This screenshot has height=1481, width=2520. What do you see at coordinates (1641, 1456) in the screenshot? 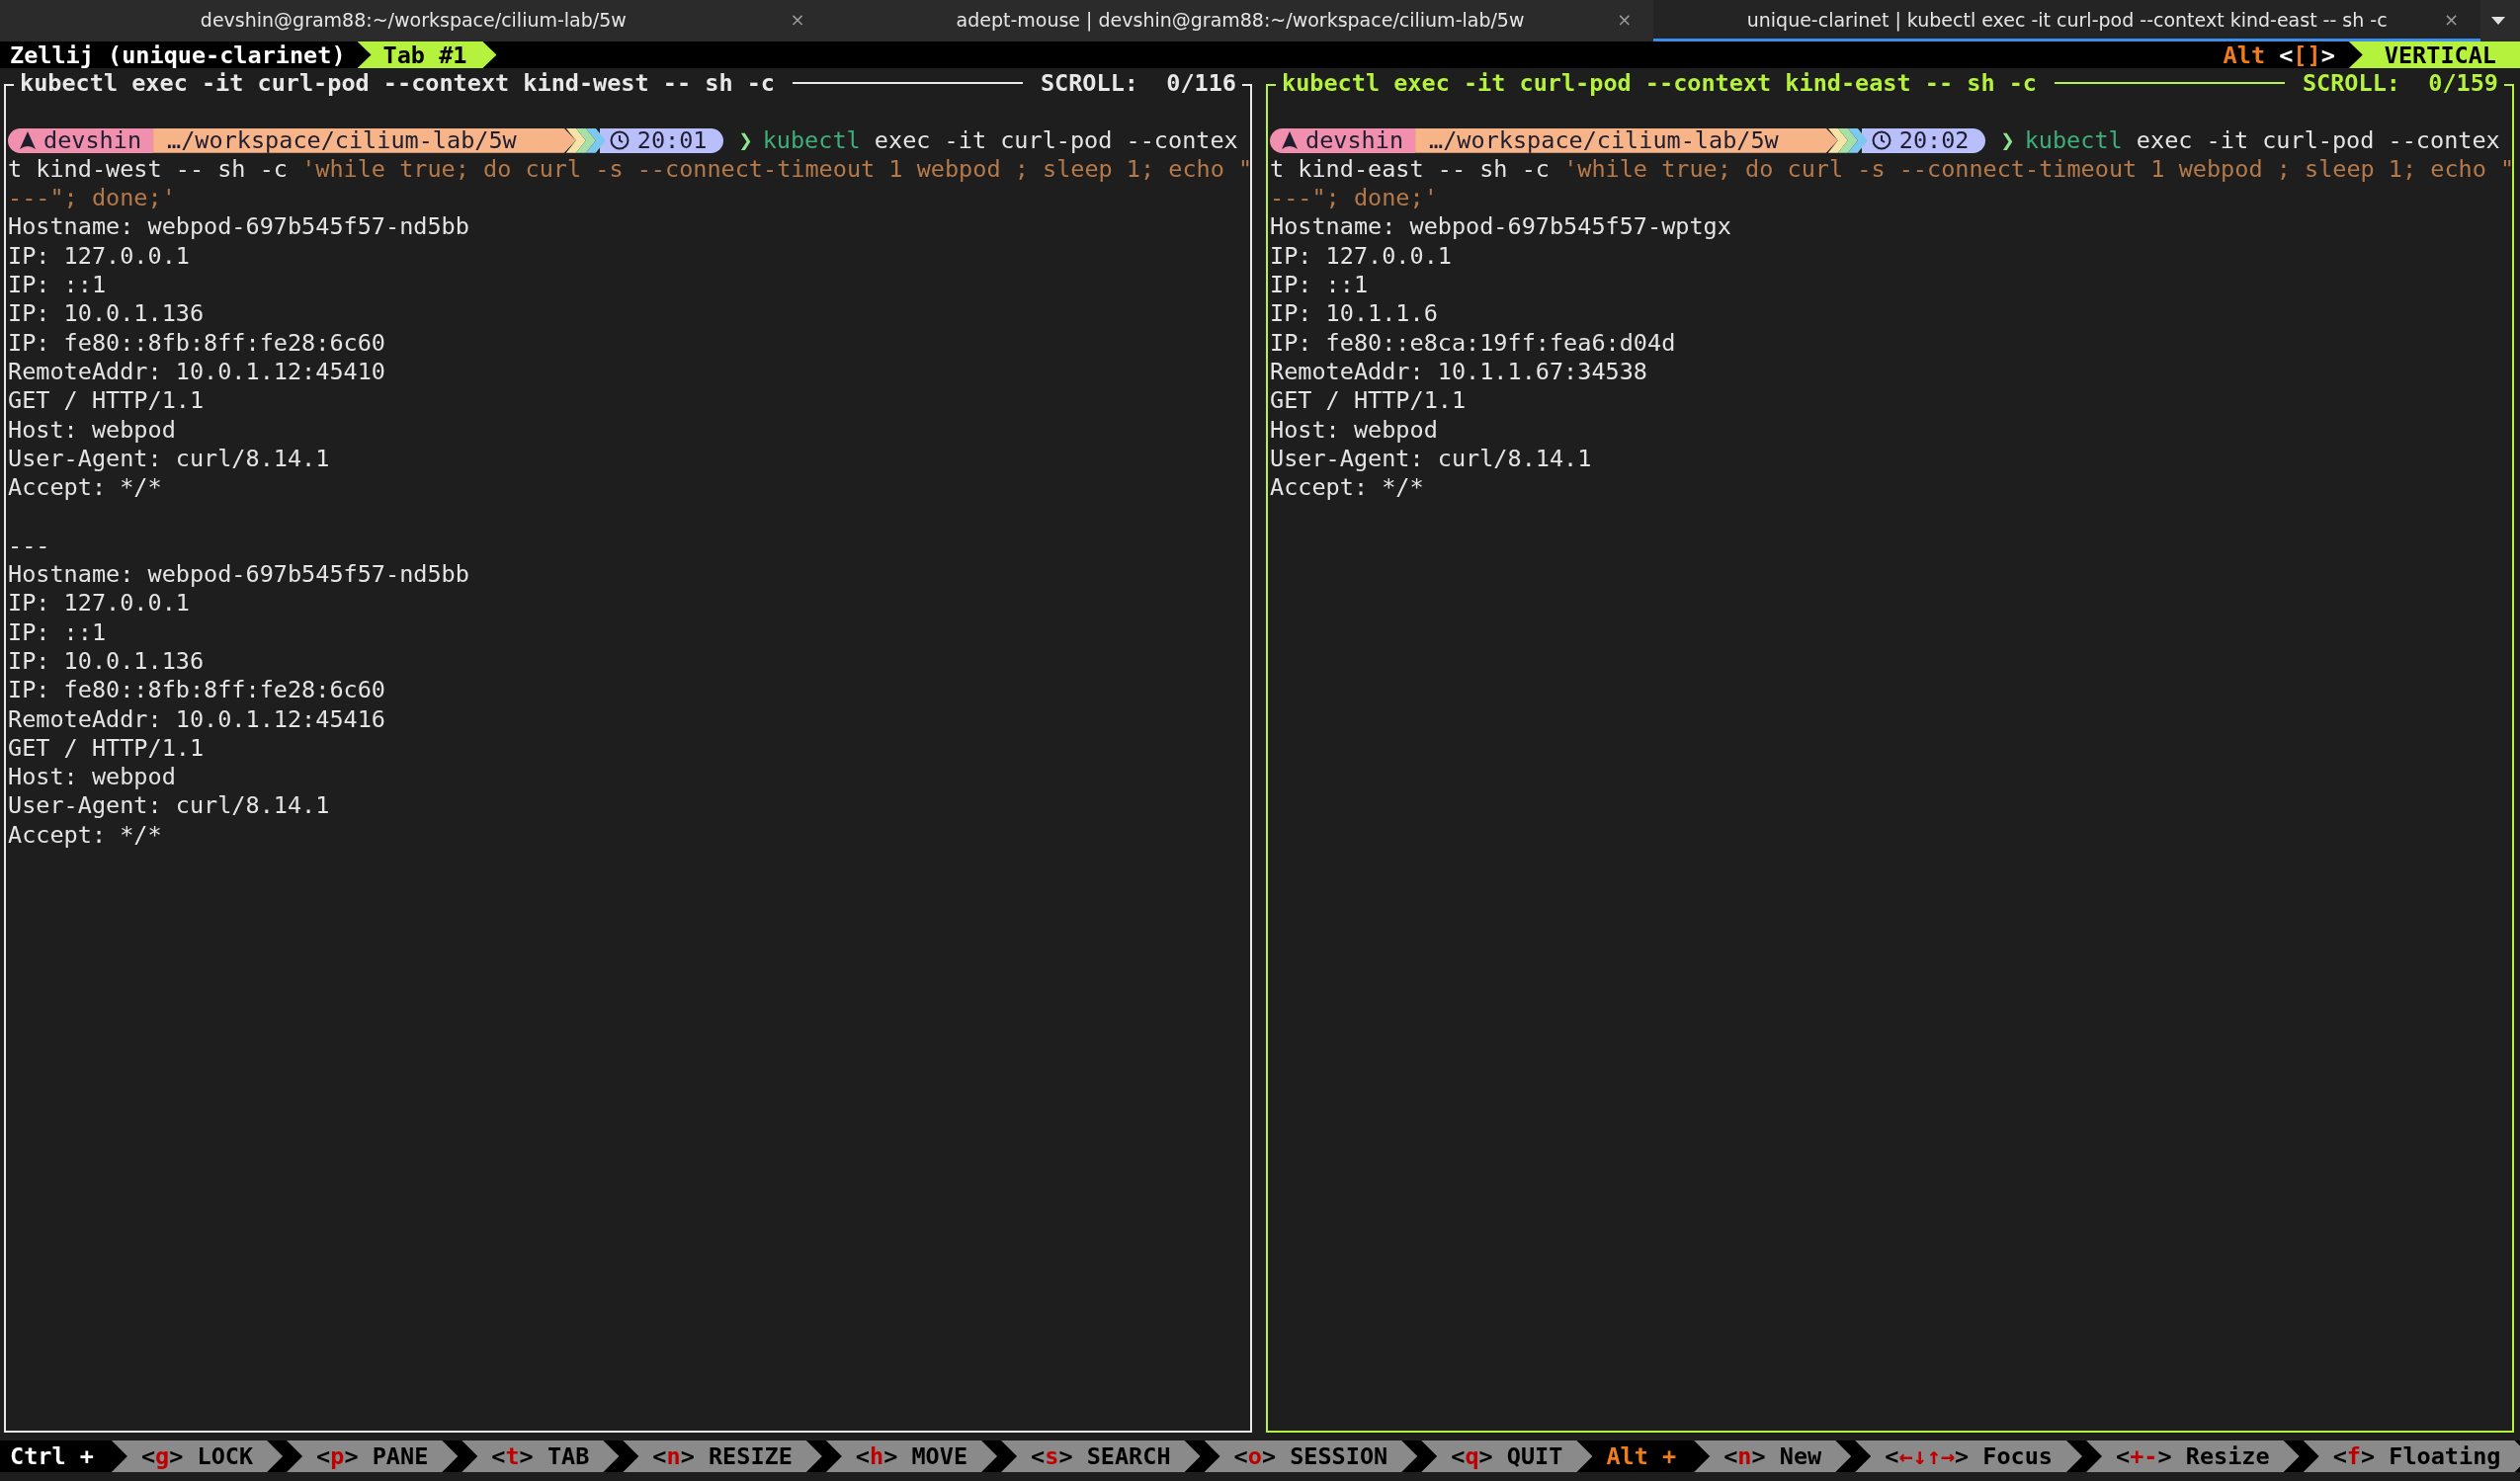
I see `alt-label: Alt +` at bounding box center [1641, 1456].